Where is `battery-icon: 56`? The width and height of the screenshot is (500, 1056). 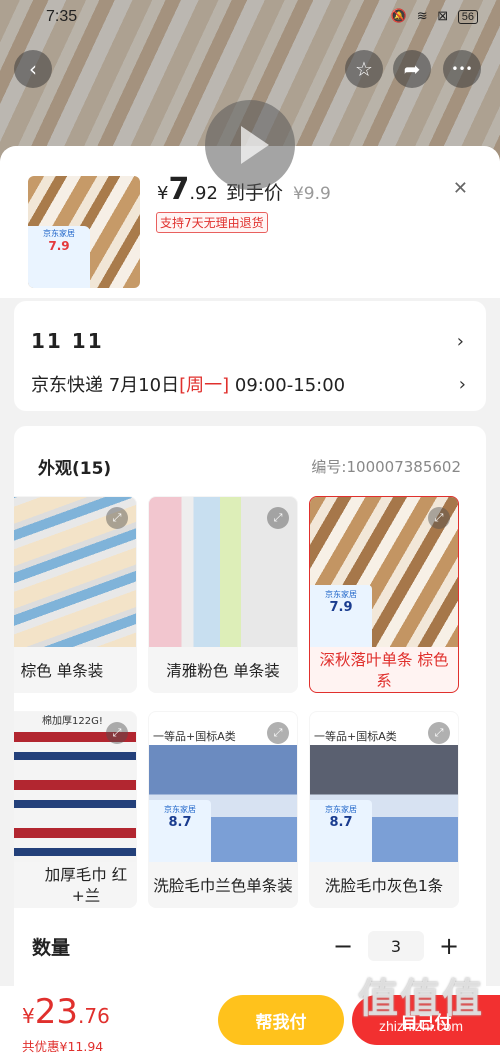 battery-icon: 56 is located at coordinates (467, 17).